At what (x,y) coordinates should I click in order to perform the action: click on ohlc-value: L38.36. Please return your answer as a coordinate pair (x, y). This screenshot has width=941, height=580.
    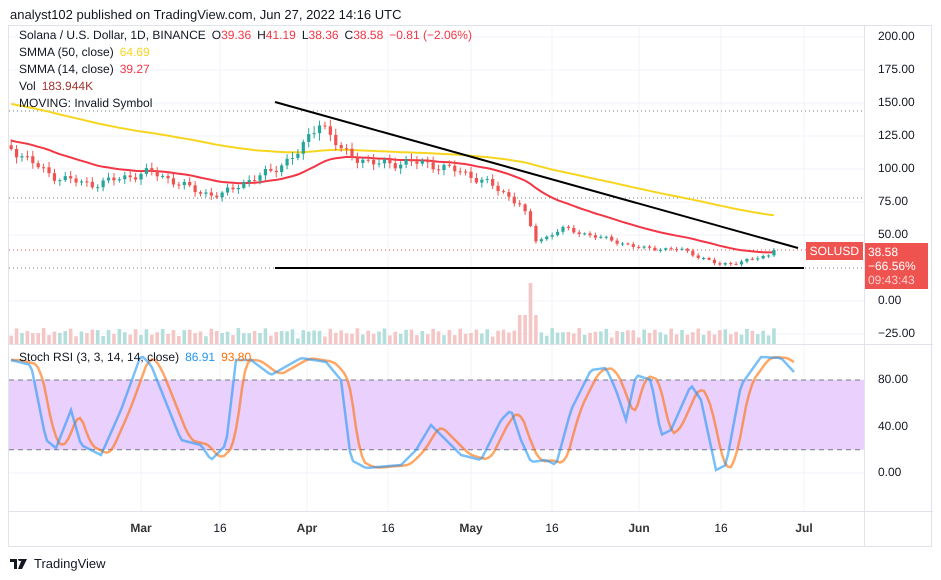
    Looking at the image, I should click on (320, 35).